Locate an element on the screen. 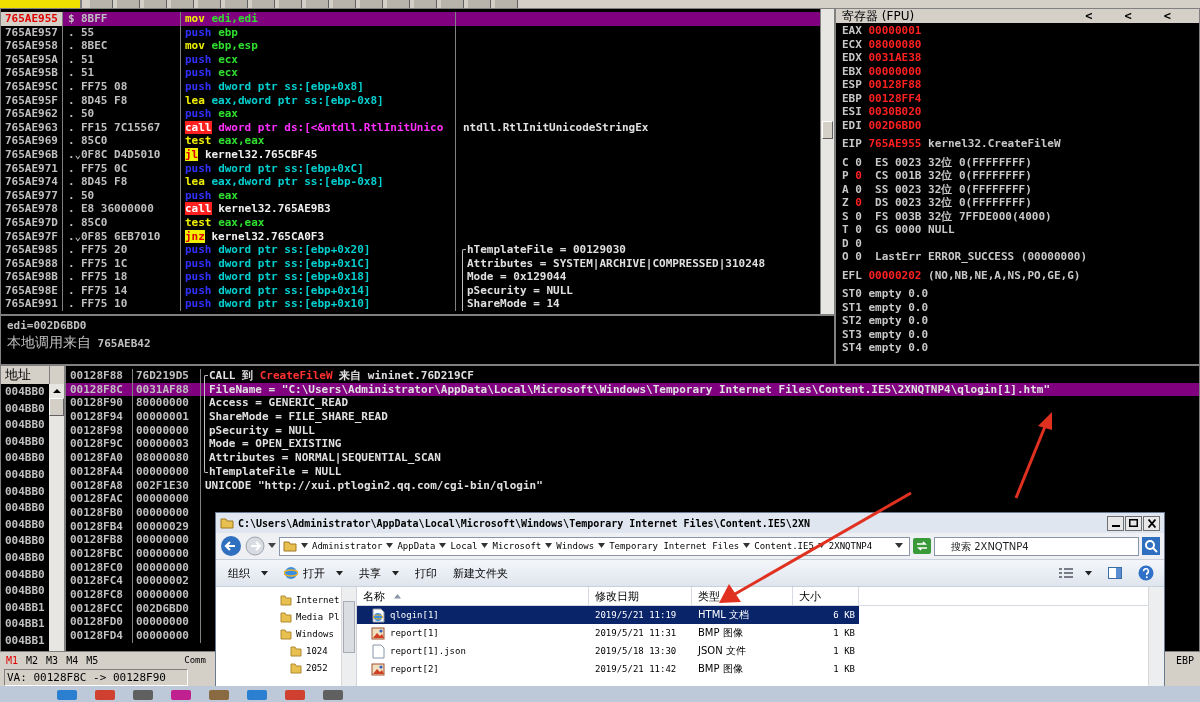 The image size is (1200, 702). column-header: 名称 is located at coordinates (473, 596).